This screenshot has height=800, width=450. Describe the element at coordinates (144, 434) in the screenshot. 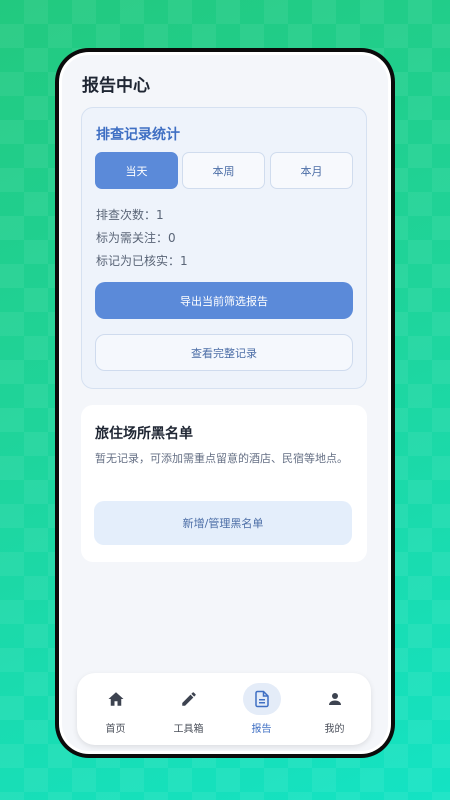

I see `blacklist-title: 旅住场所黑名单` at that location.